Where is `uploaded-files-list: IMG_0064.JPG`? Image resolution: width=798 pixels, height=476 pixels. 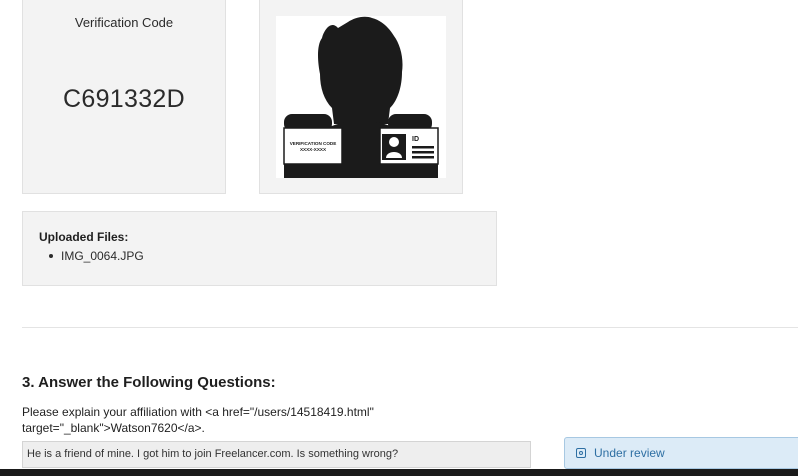 uploaded-files-list: IMG_0064.JPG is located at coordinates (91, 256).